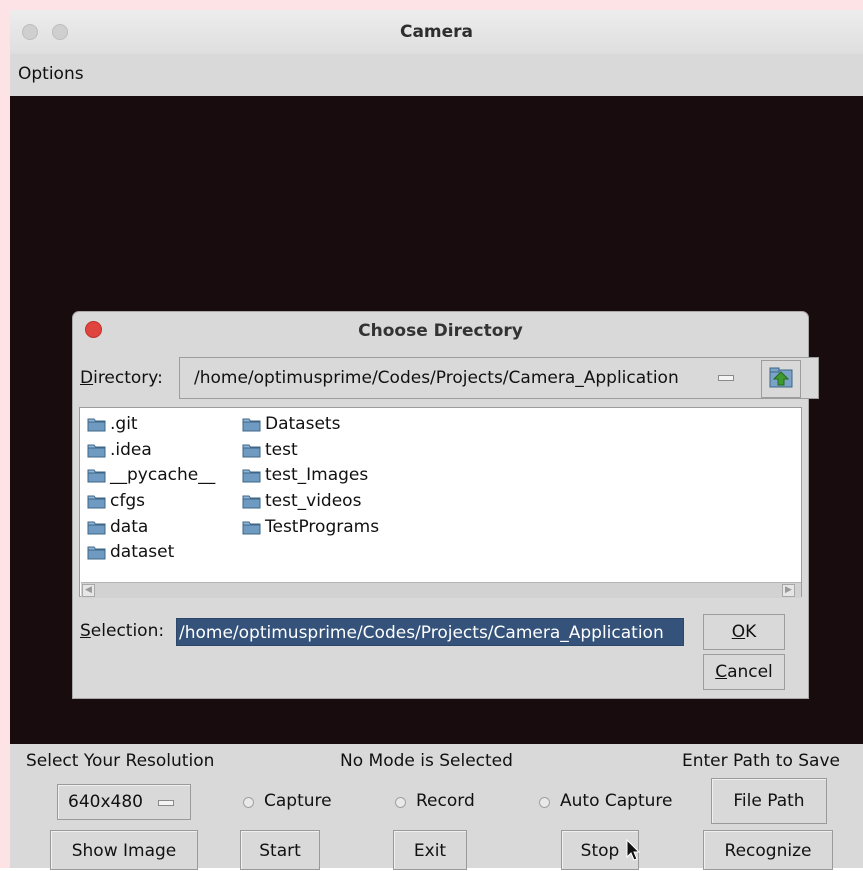  Describe the element at coordinates (87, 378) in the screenshot. I see `directory-label-accel: D` at that location.